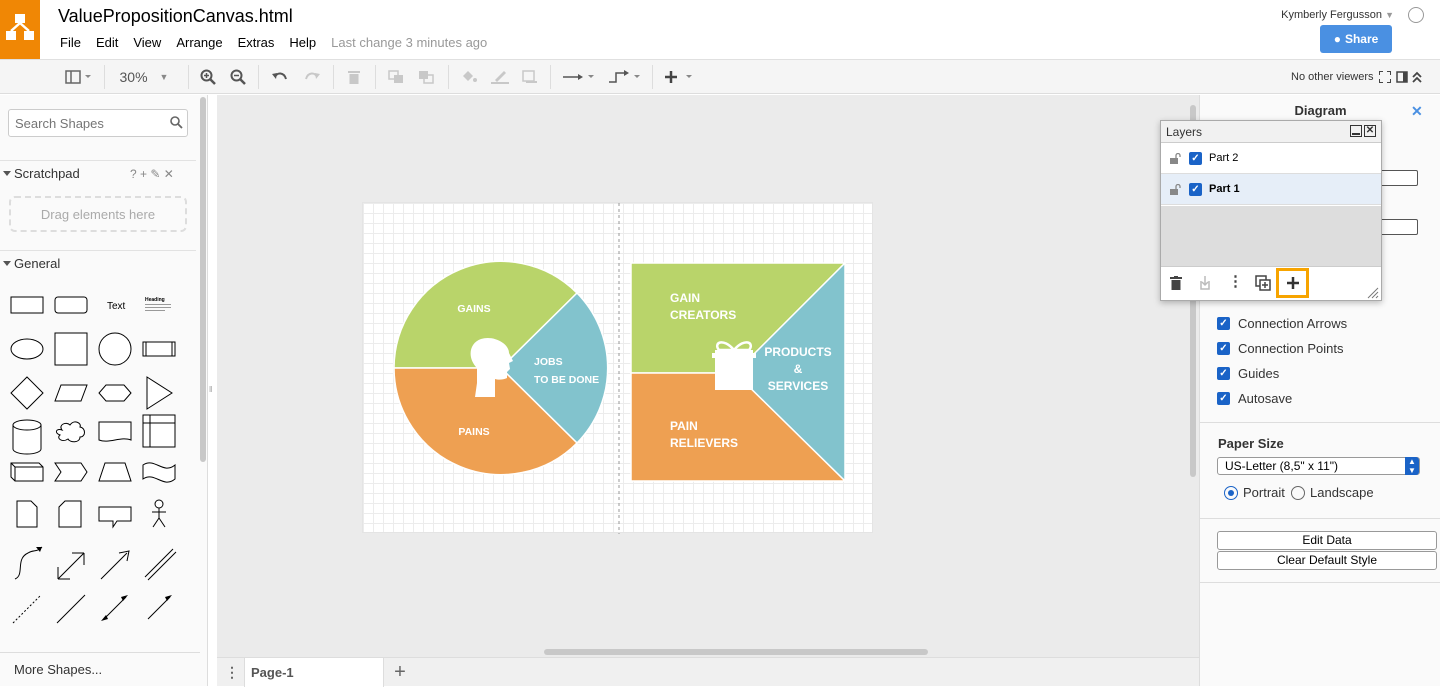  I want to click on orientation-portrait: Portrait, so click(1254, 492).